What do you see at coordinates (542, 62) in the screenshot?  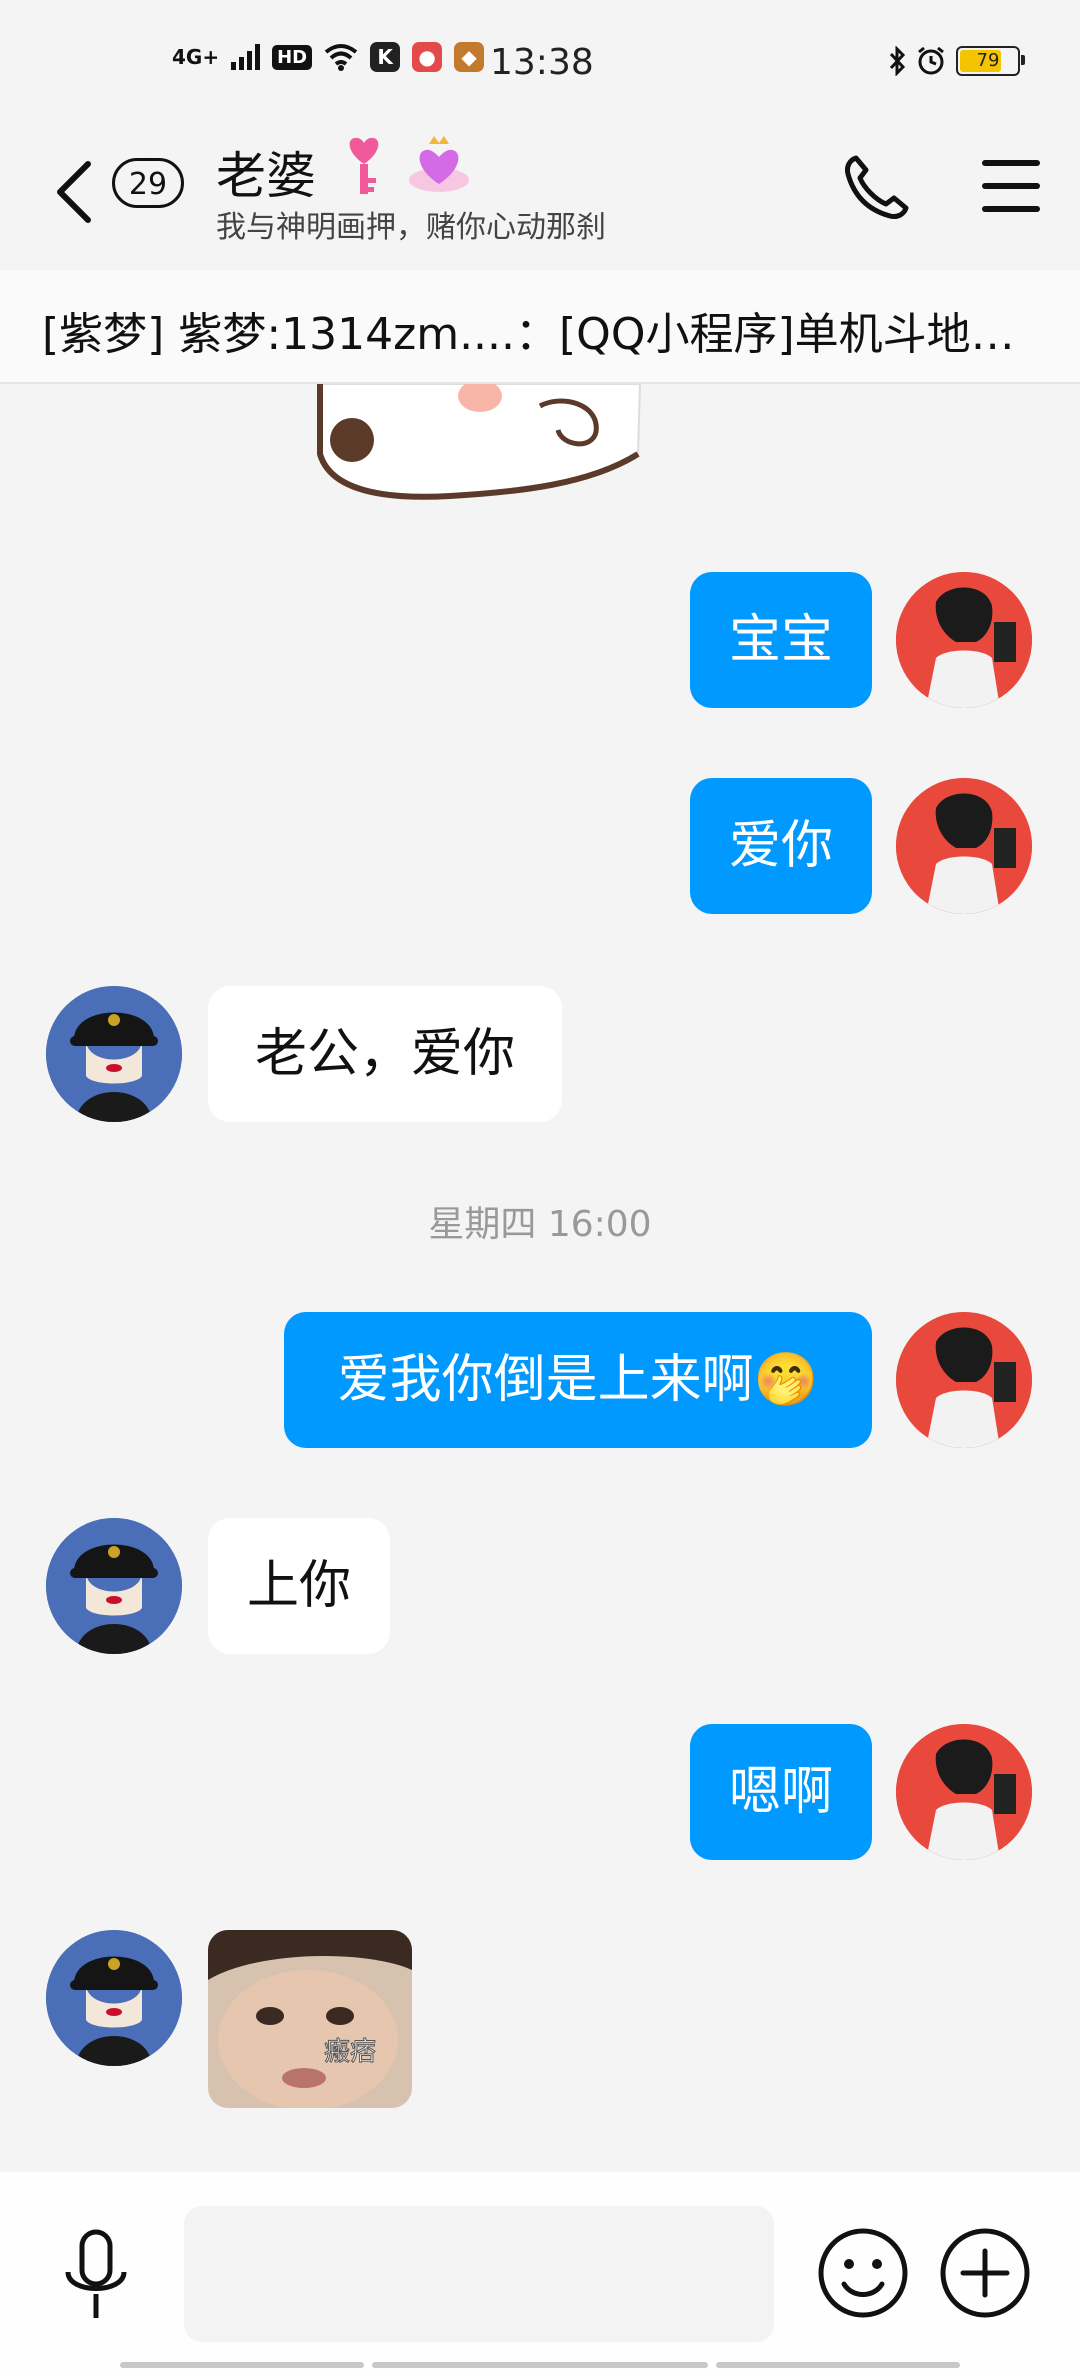 I see `clock: 13:38` at bounding box center [542, 62].